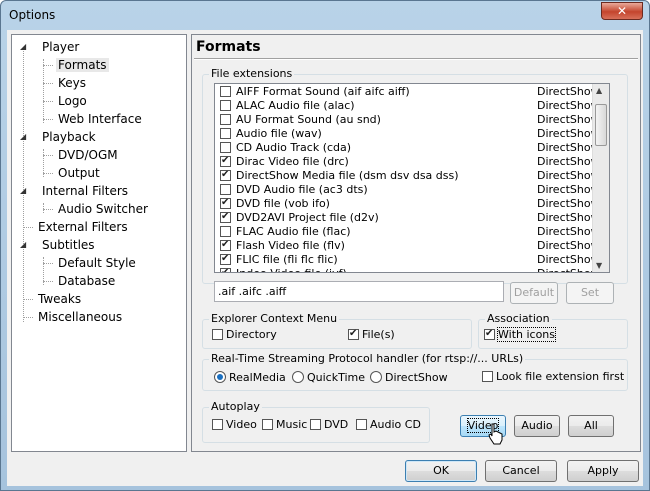  What do you see at coordinates (590, 293) in the screenshot?
I see `set-button: Set` at bounding box center [590, 293].